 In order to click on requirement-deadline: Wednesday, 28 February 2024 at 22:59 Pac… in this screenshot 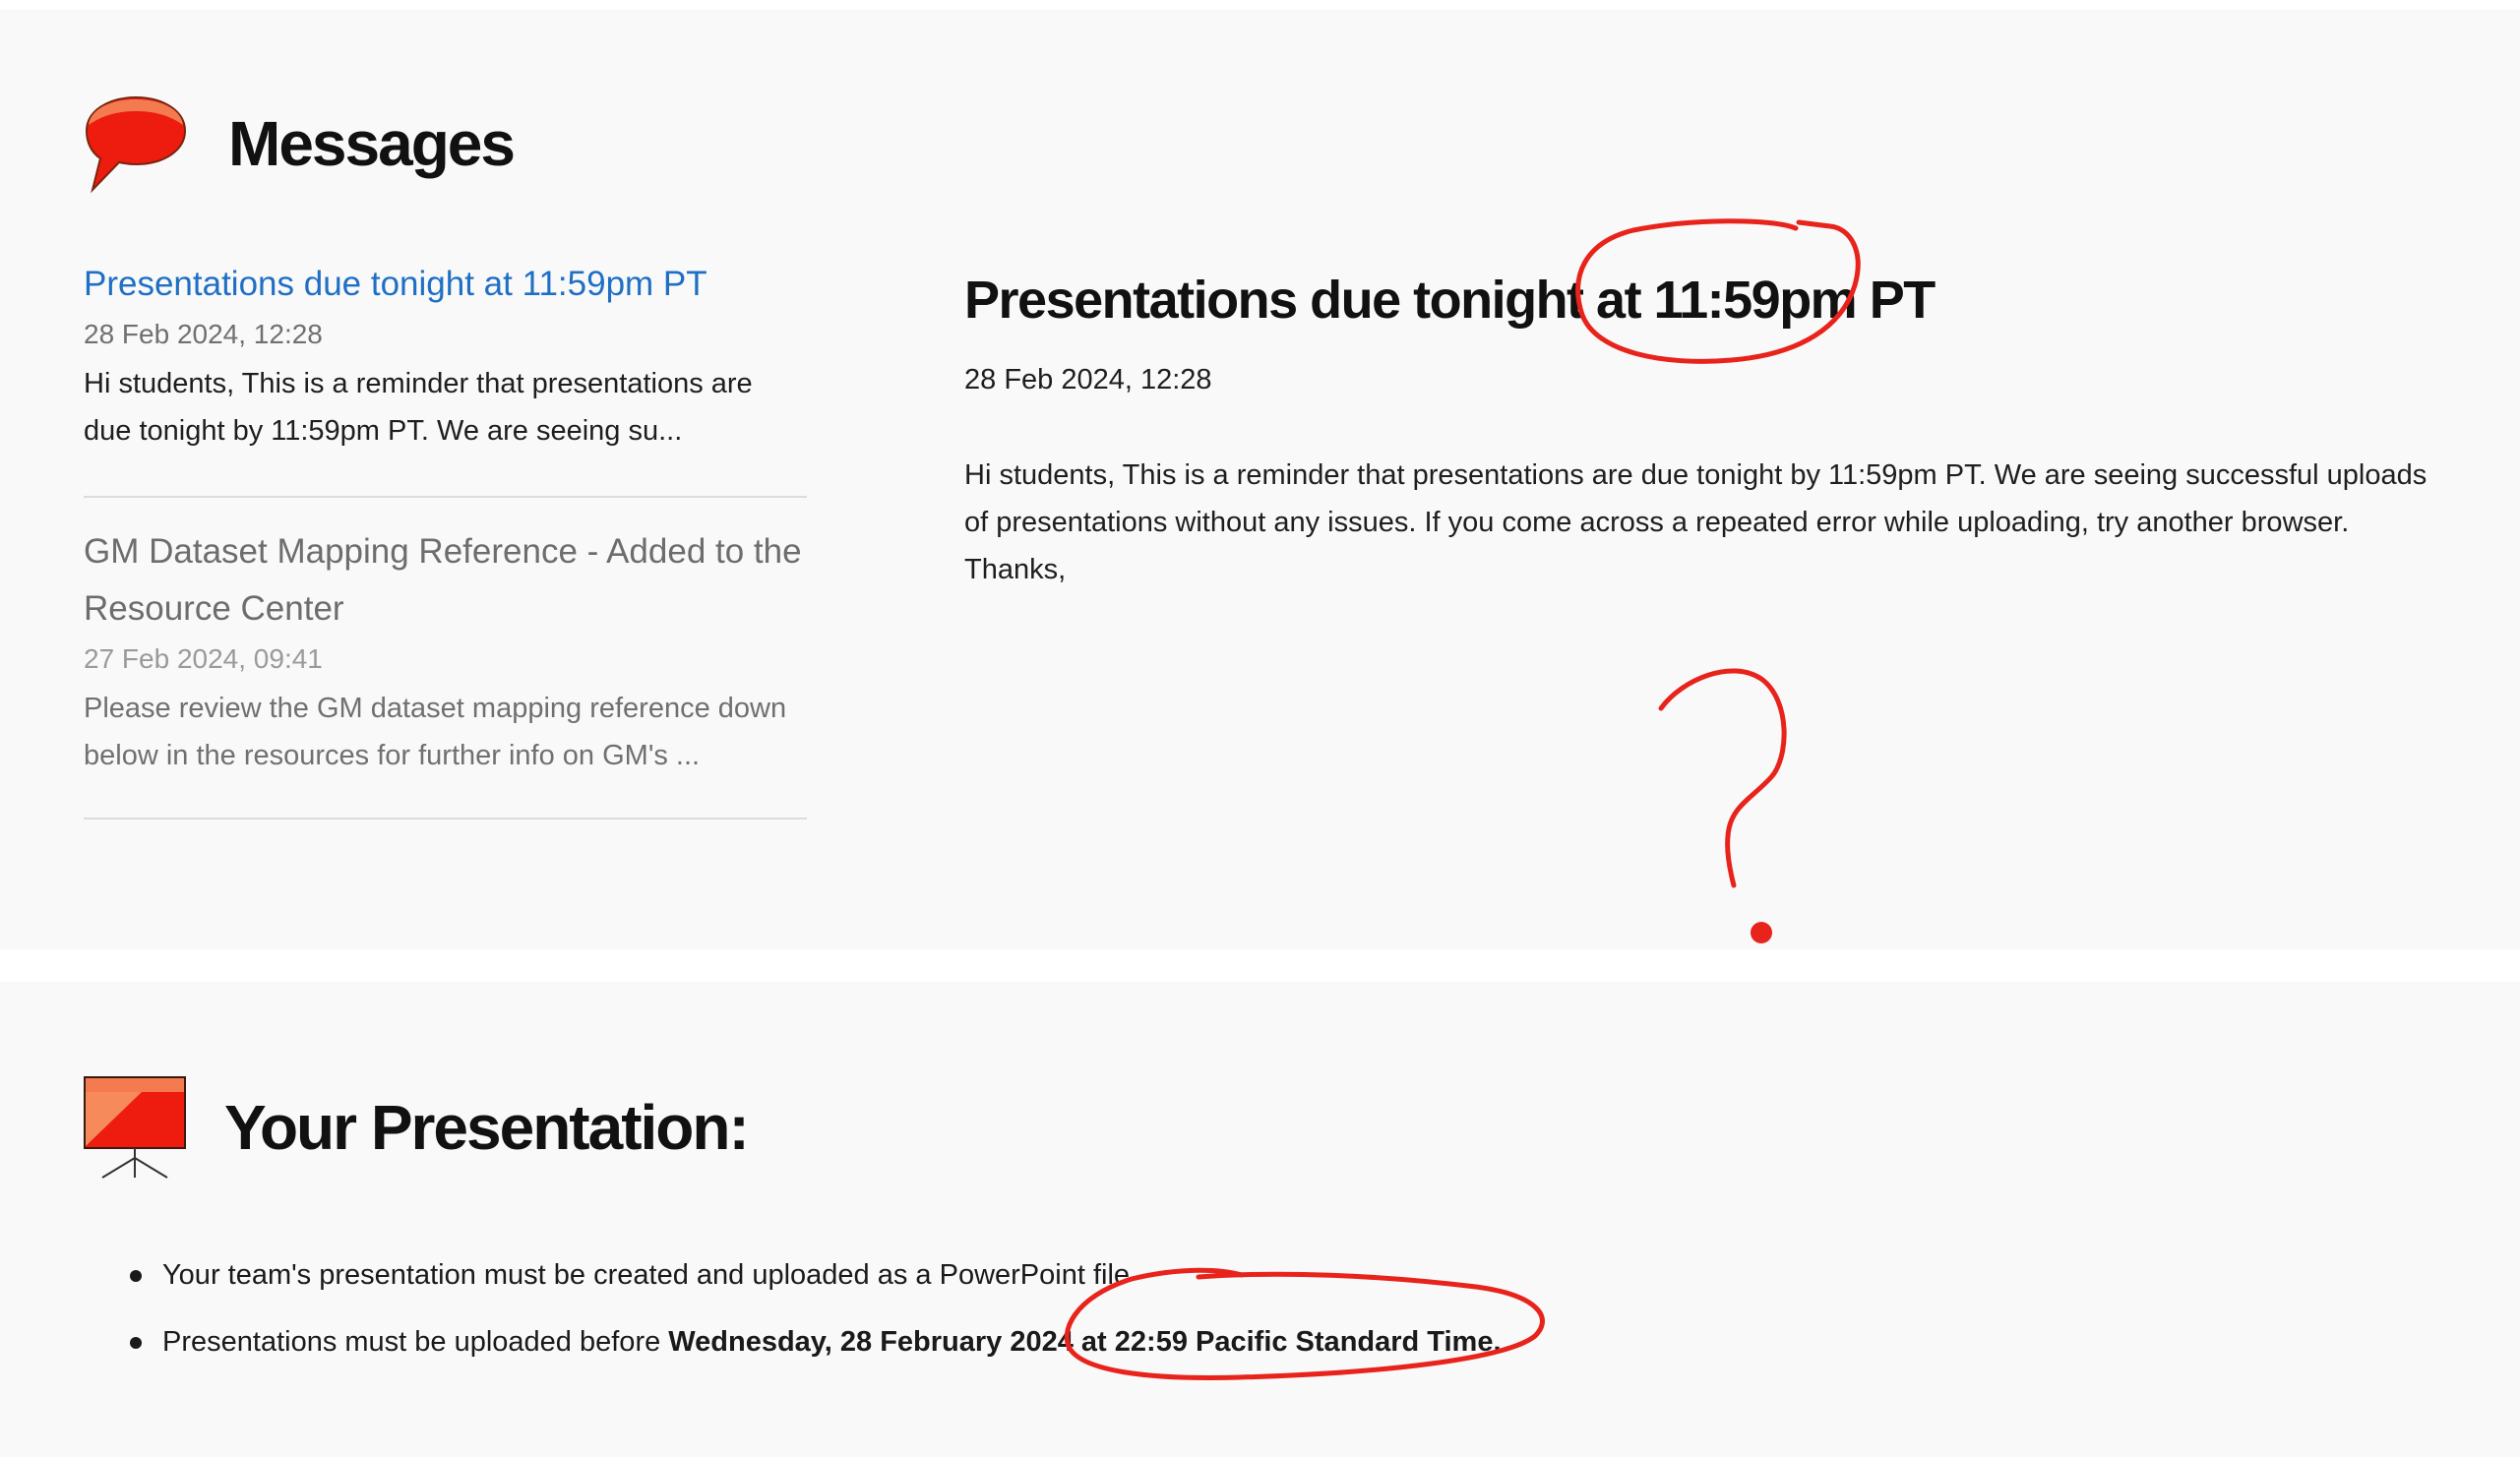, I will do `click(1085, 1342)`.